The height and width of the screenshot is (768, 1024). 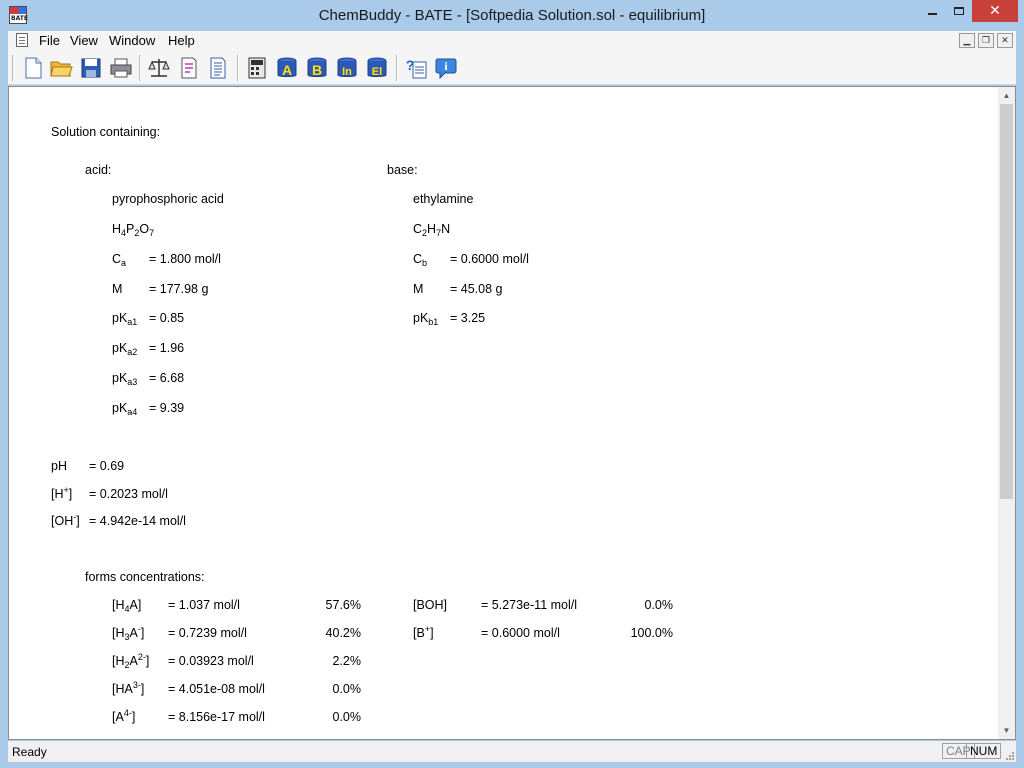 What do you see at coordinates (347, 689) in the screenshot?
I see `acid-form-ha-percent: 0.0%` at bounding box center [347, 689].